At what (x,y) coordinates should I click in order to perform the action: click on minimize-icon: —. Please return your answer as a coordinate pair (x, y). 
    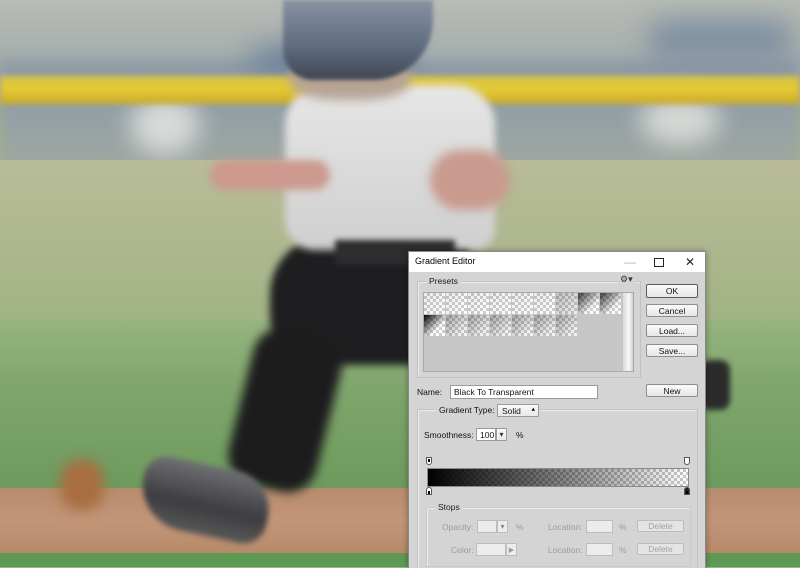
    Looking at the image, I should click on (630, 262).